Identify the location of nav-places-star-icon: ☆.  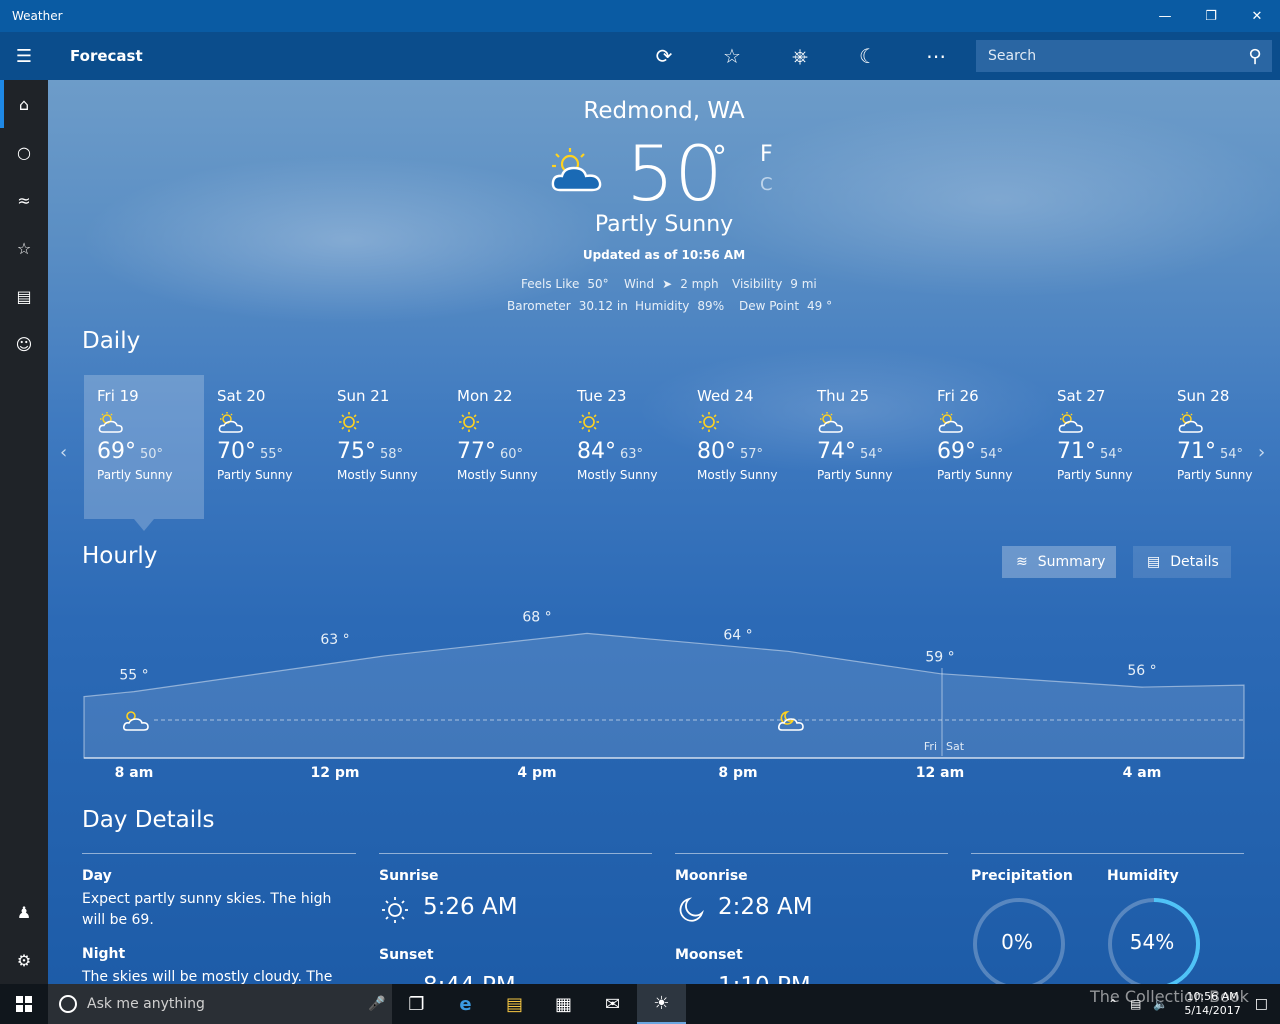
(24, 248).